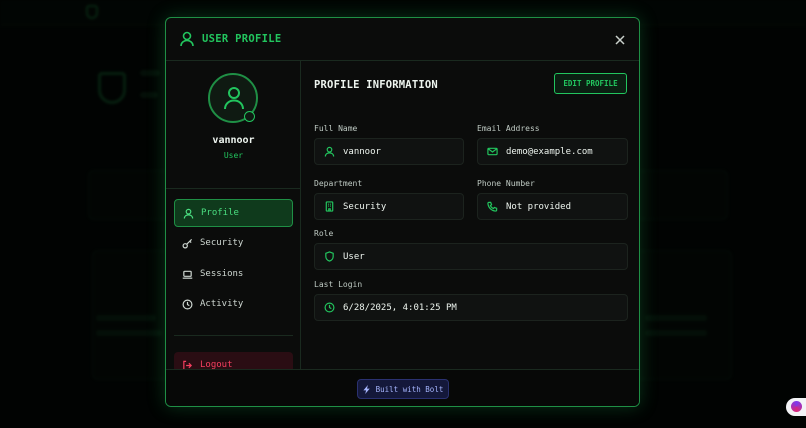 This screenshot has height=428, width=806. Describe the element at coordinates (329, 206) in the screenshot. I see `building-icon` at that location.